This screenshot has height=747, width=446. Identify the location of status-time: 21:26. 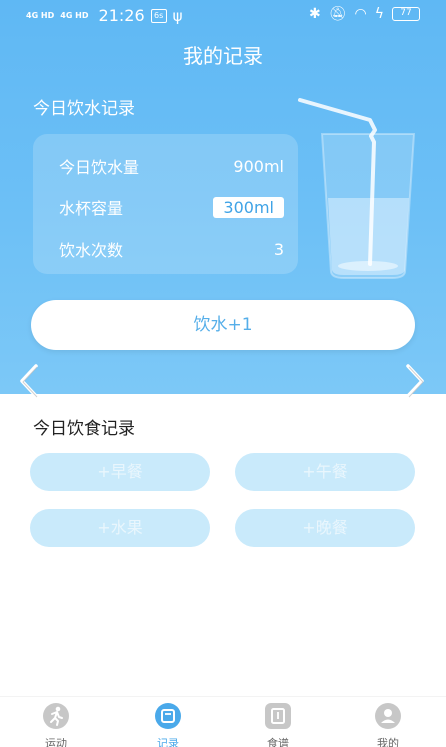
(121, 15).